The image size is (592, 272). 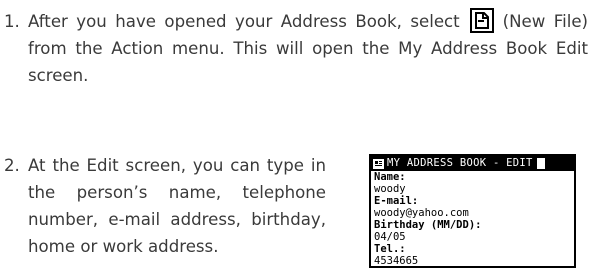 I want to click on step-number: 1., so click(x=12, y=21).